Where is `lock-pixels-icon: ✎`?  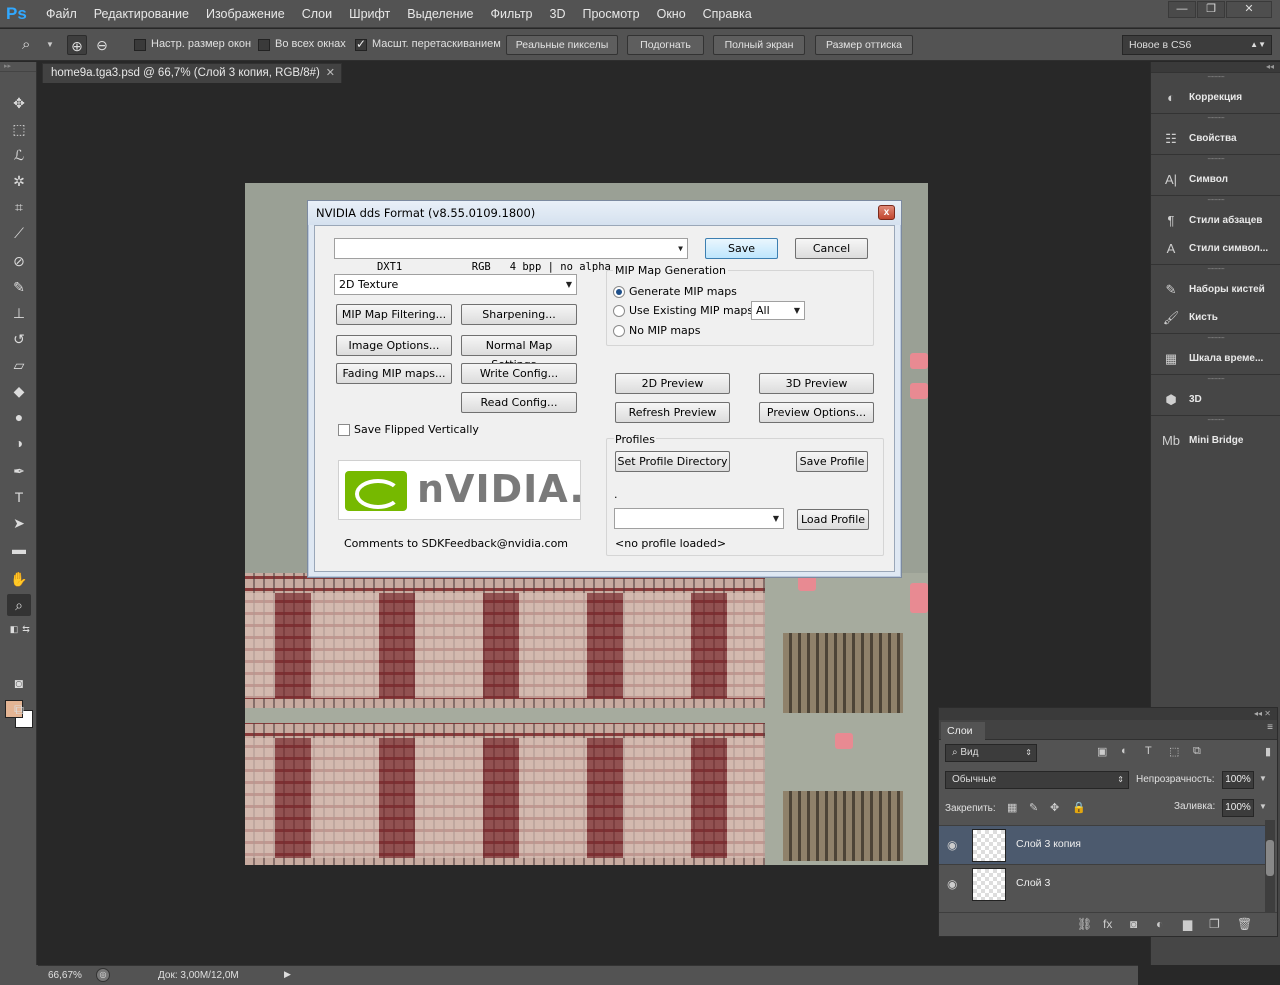 lock-pixels-icon: ✎ is located at coordinates (1033, 807).